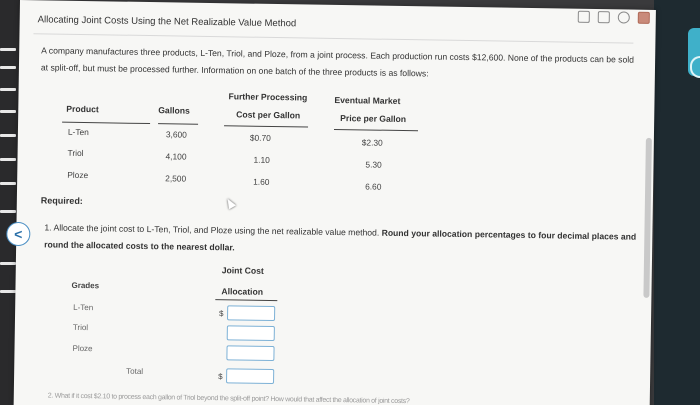 The image size is (700, 405). Describe the element at coordinates (82, 348) in the screenshot. I see `alloc-row-ploze: Ploze` at that location.